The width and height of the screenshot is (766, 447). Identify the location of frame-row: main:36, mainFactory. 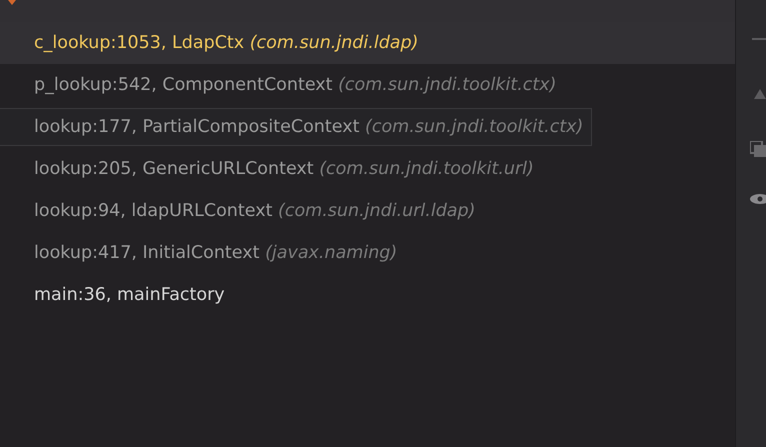
(368, 295).